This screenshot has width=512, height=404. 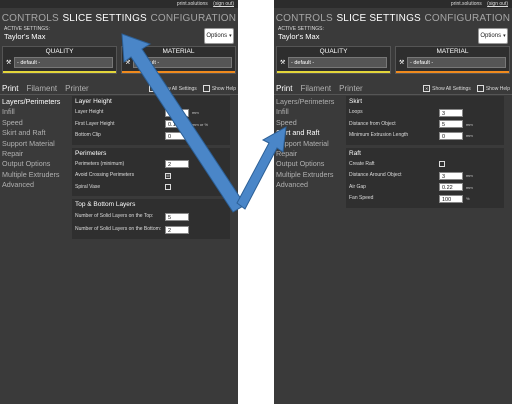 What do you see at coordinates (362, 163) in the screenshot?
I see `setting-label: Create Raft` at bounding box center [362, 163].